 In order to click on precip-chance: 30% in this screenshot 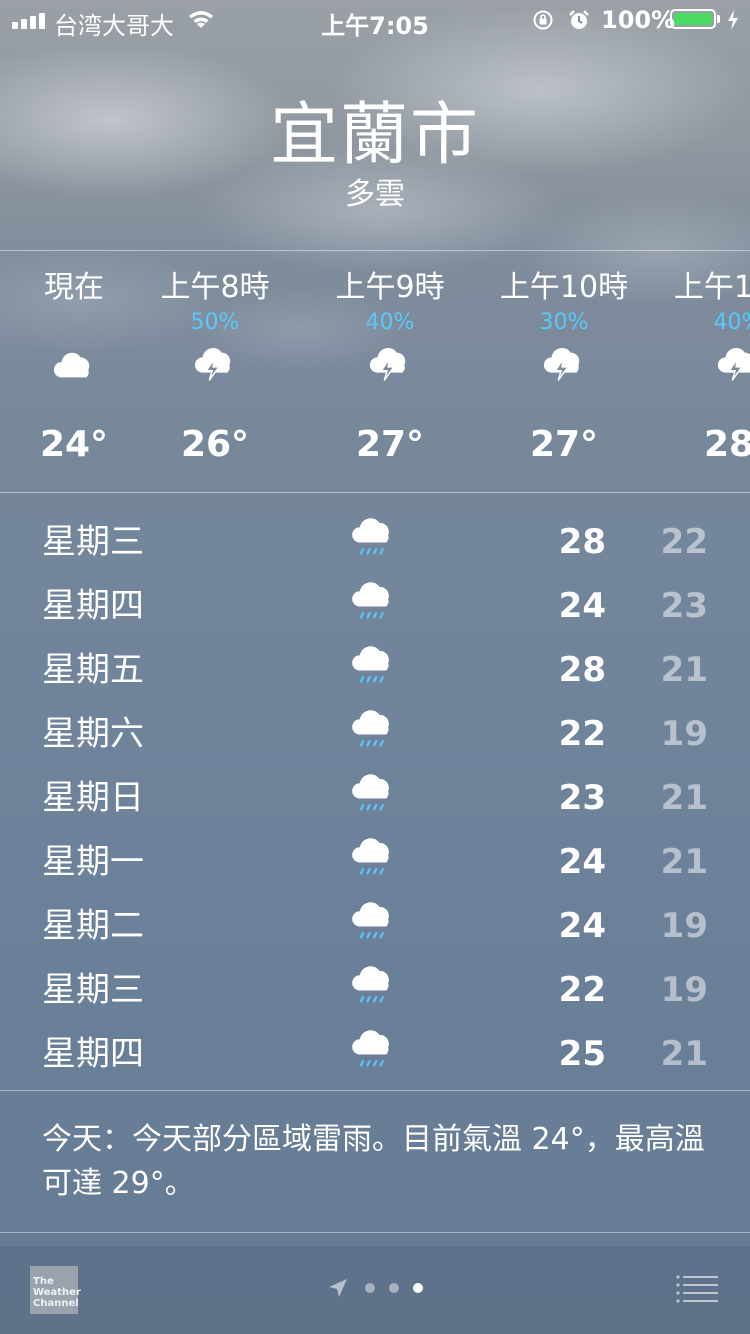, I will do `click(564, 322)`.